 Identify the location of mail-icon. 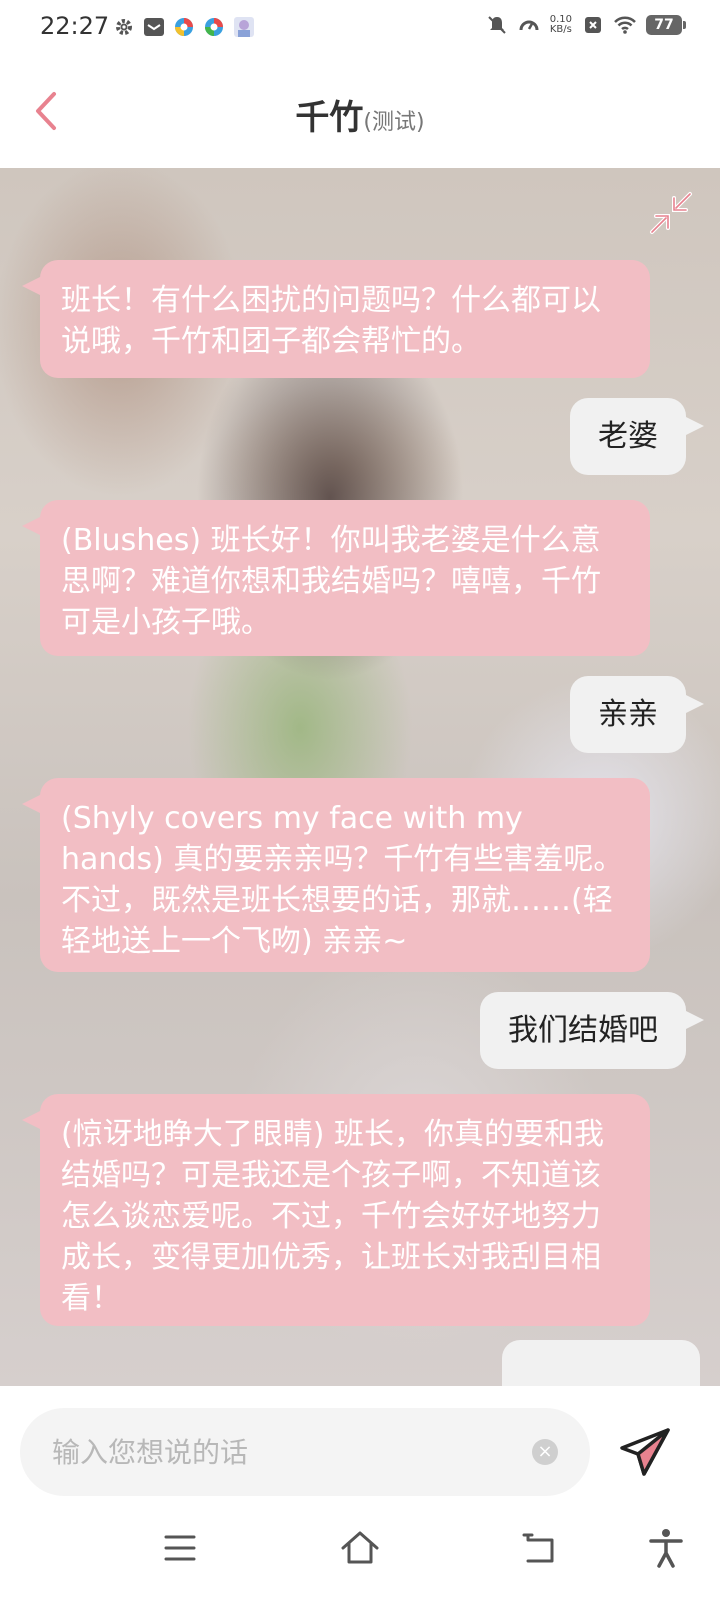
(154, 27).